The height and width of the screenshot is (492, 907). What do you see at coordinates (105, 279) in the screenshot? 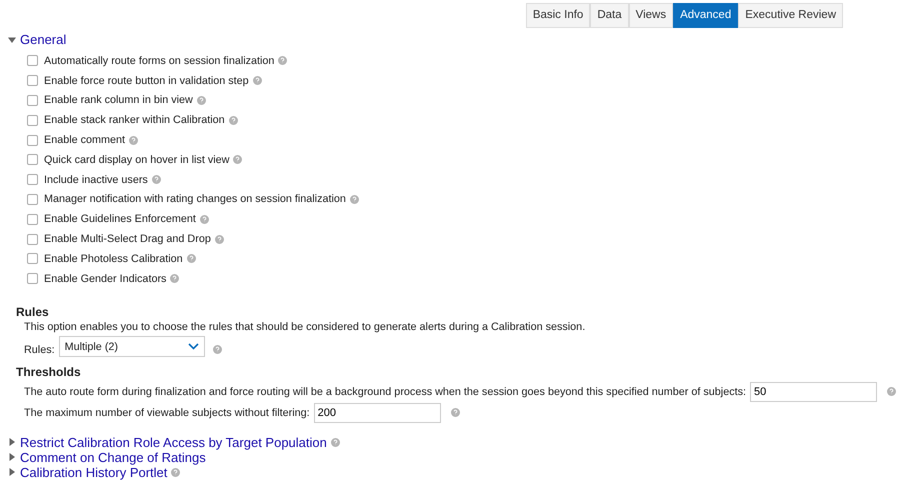
I see `option-label: Enable Gender Indicators` at bounding box center [105, 279].